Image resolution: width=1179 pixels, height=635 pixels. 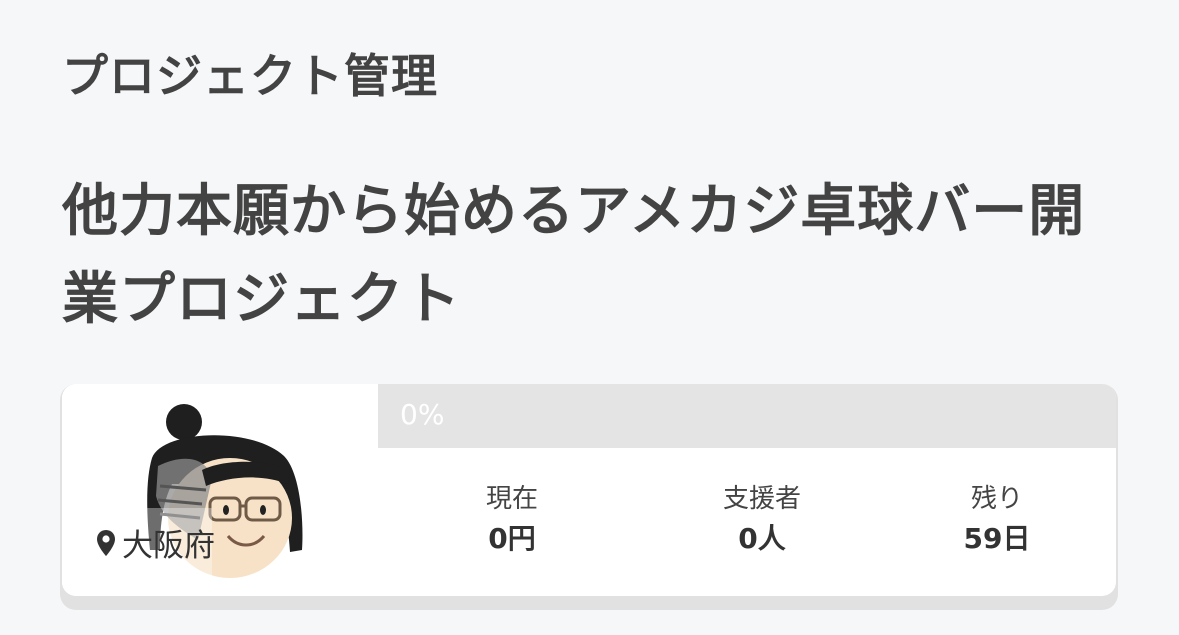 I want to click on stat-supporters: 支援者 0人, so click(x=762, y=520).